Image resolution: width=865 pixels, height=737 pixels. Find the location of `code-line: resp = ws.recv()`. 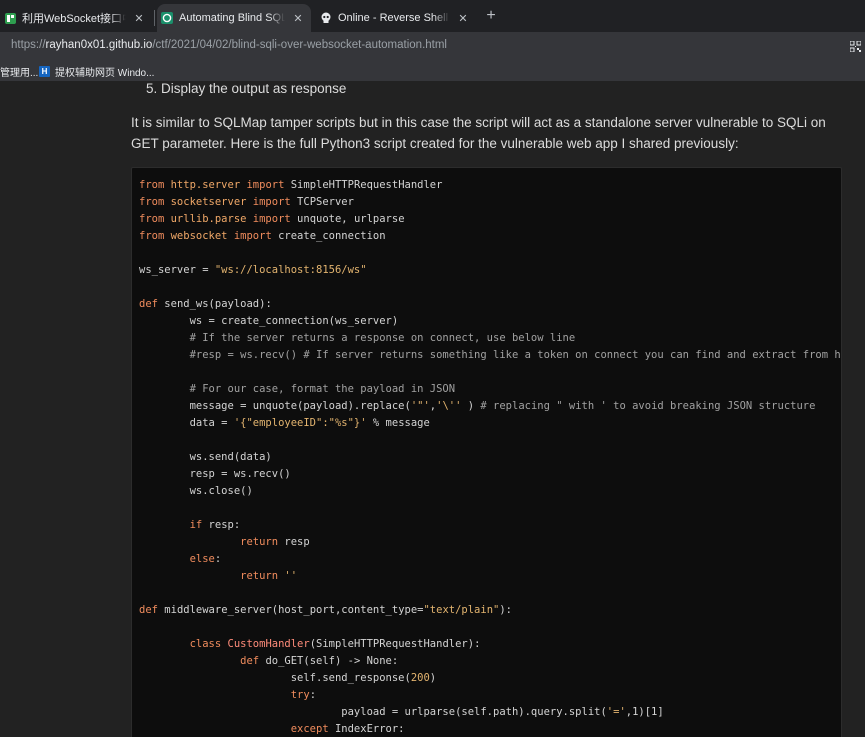

code-line: resp = ws.recv() is located at coordinates (490, 474).